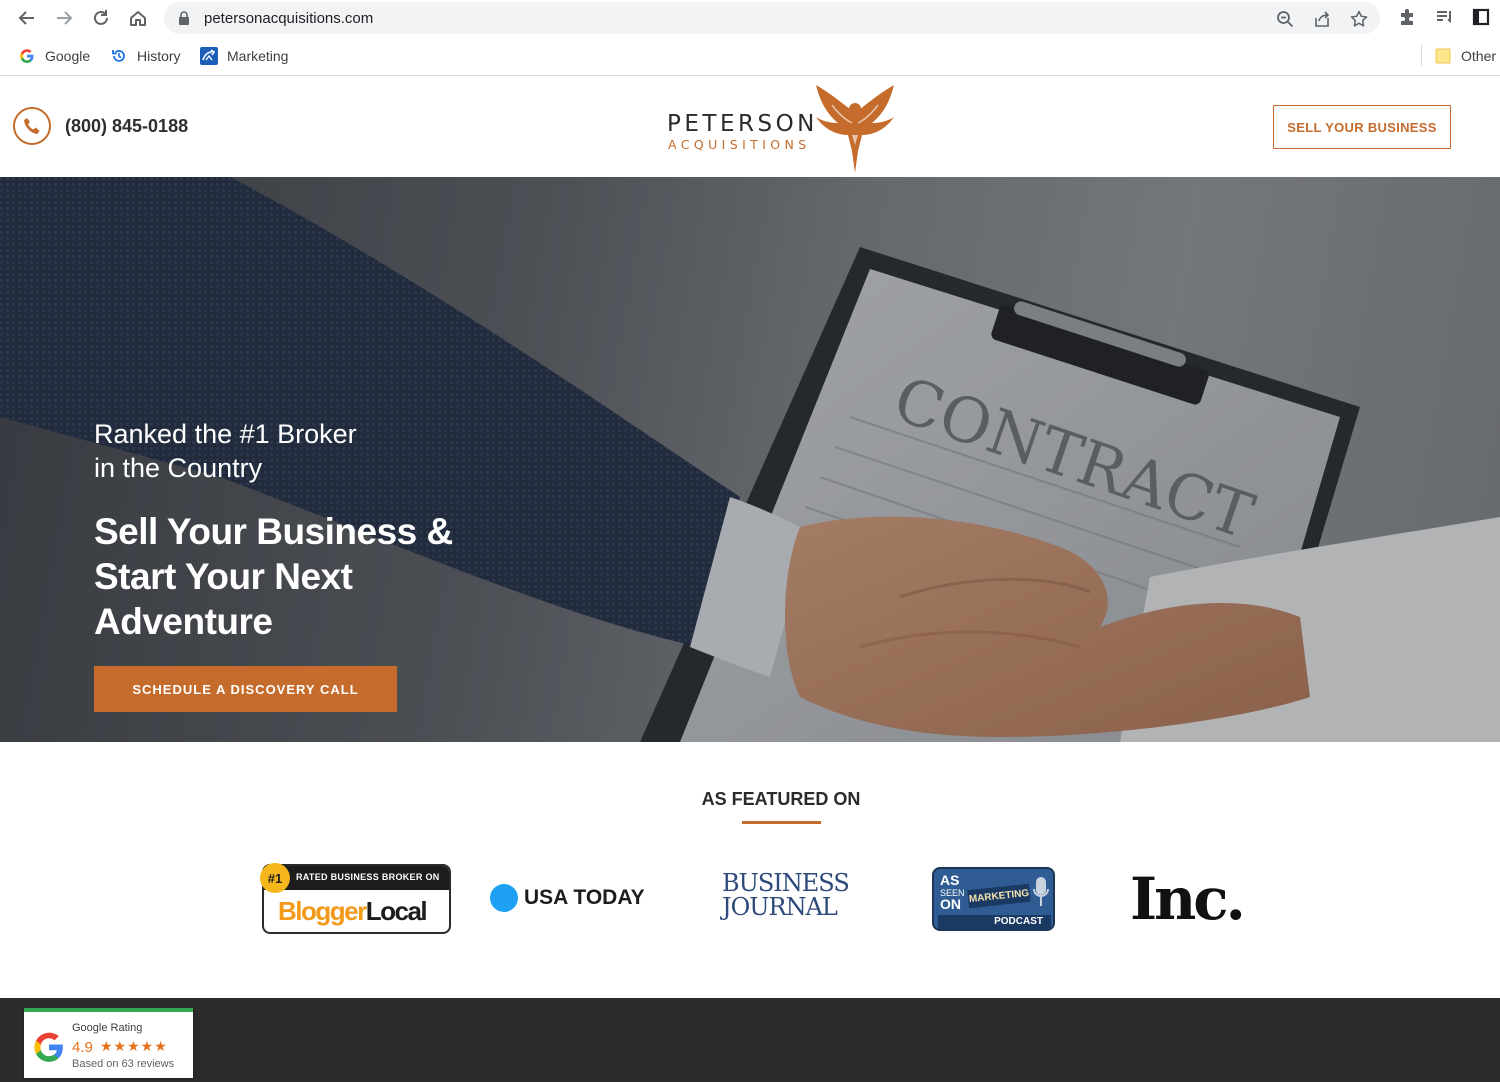 Image resolution: width=1500 pixels, height=1082 pixels. What do you see at coordinates (781, 822) in the screenshot?
I see `featured-divider` at bounding box center [781, 822].